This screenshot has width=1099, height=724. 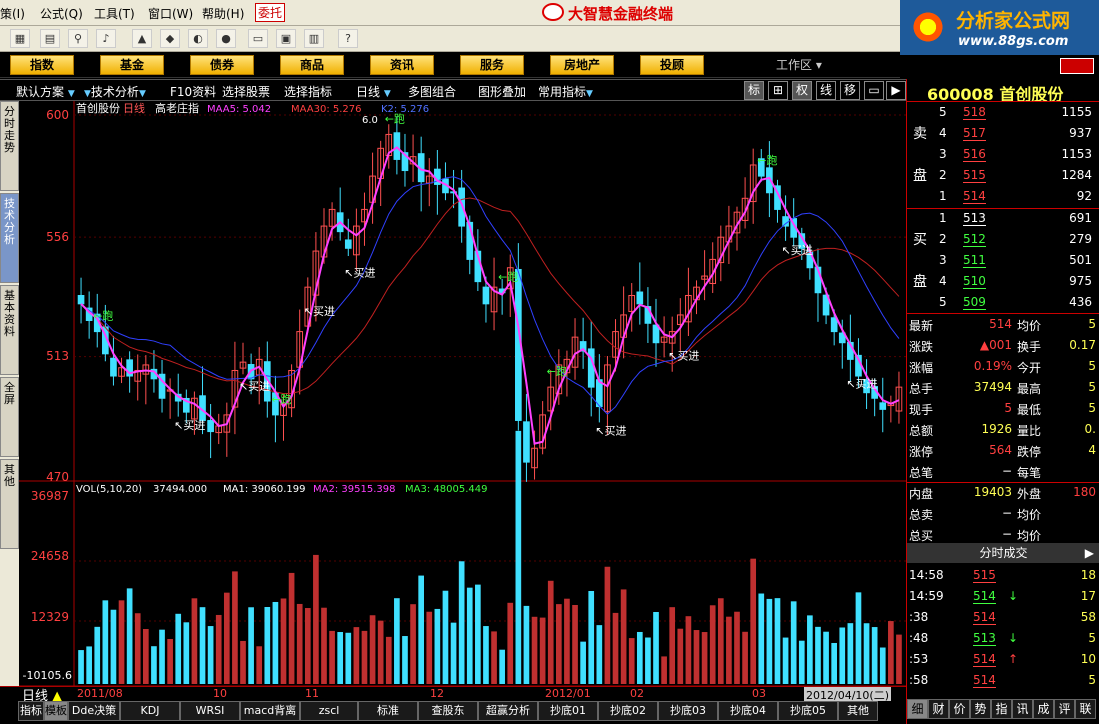 I want to click on chart-icon: ▲, so click(x=142, y=38).